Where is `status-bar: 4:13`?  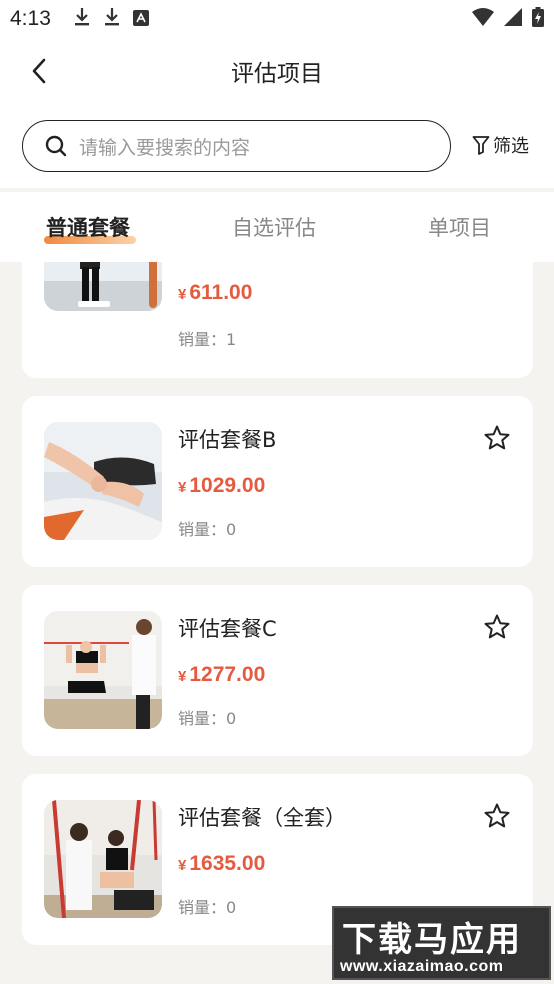 status-bar: 4:13 is located at coordinates (277, 19).